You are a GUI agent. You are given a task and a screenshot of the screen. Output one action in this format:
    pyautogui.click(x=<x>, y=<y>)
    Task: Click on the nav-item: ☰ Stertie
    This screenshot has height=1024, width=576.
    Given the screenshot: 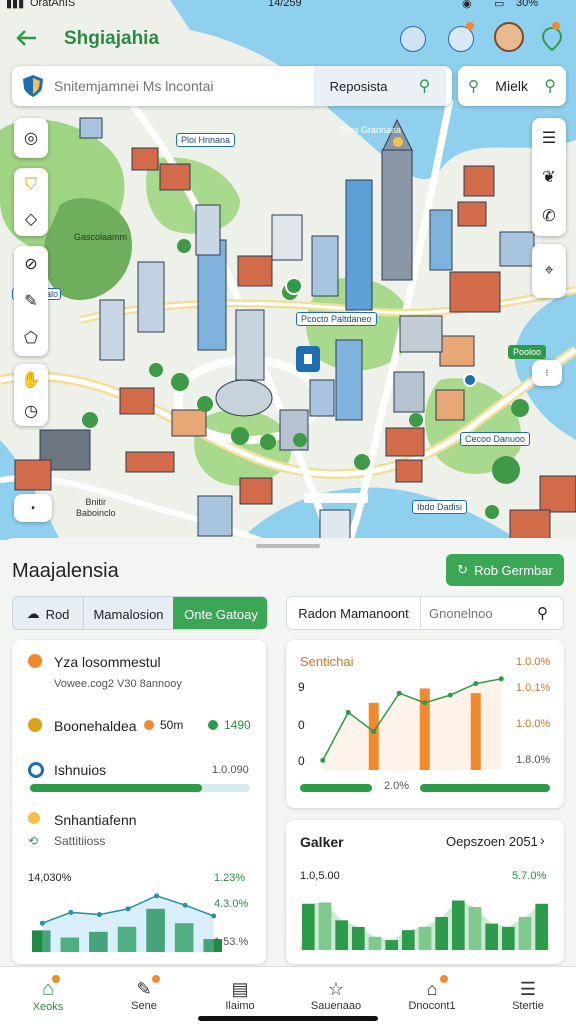 What is the action you would take?
    pyautogui.click(x=528, y=995)
    